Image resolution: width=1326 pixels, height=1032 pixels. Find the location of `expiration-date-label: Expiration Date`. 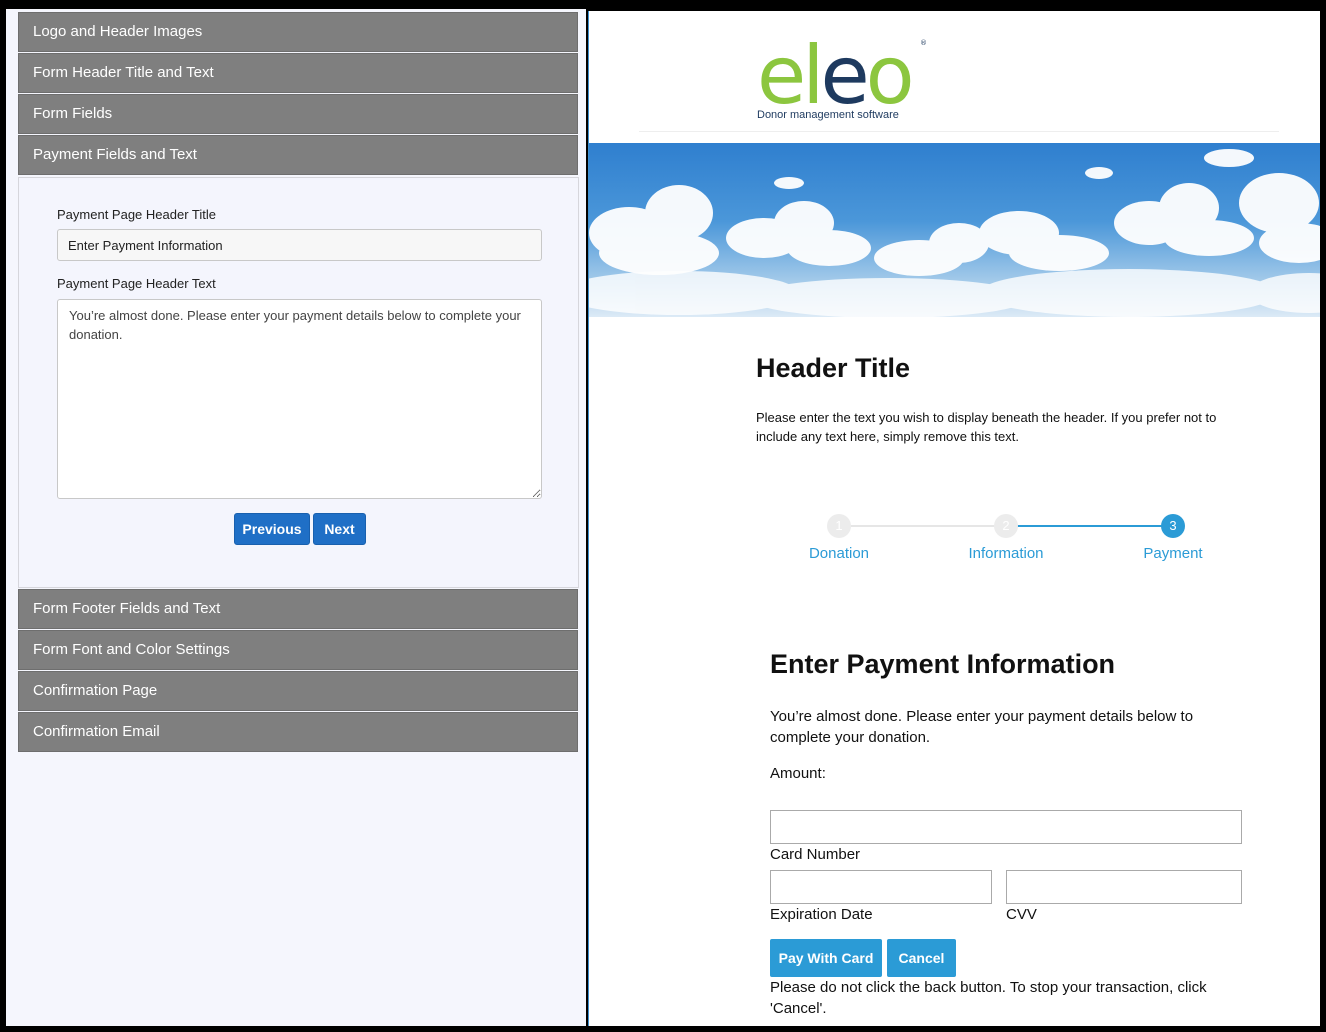

expiration-date-label: Expiration Date is located at coordinates (821, 914).